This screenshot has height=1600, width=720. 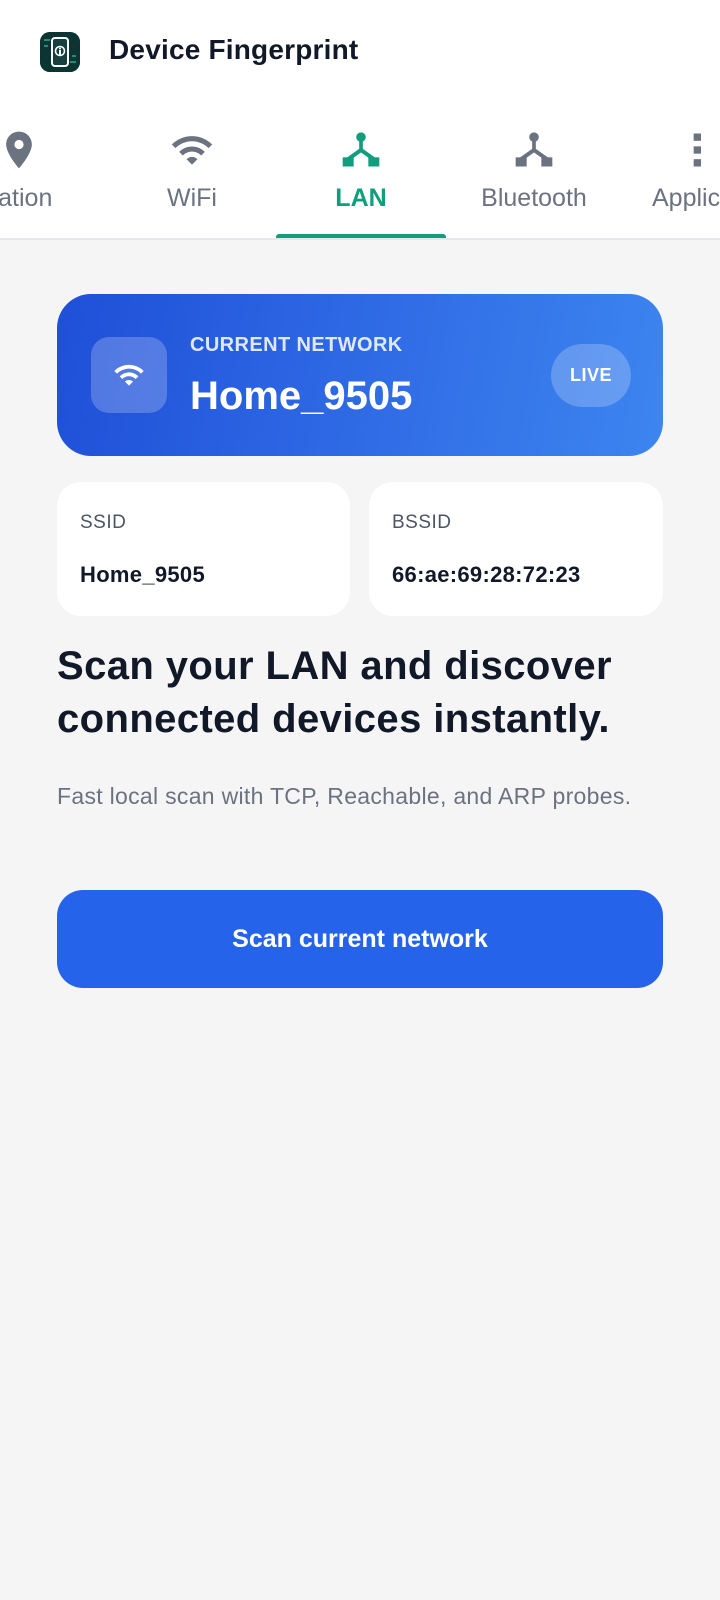 I want to click on tab-label: cation, so click(x=26, y=198).